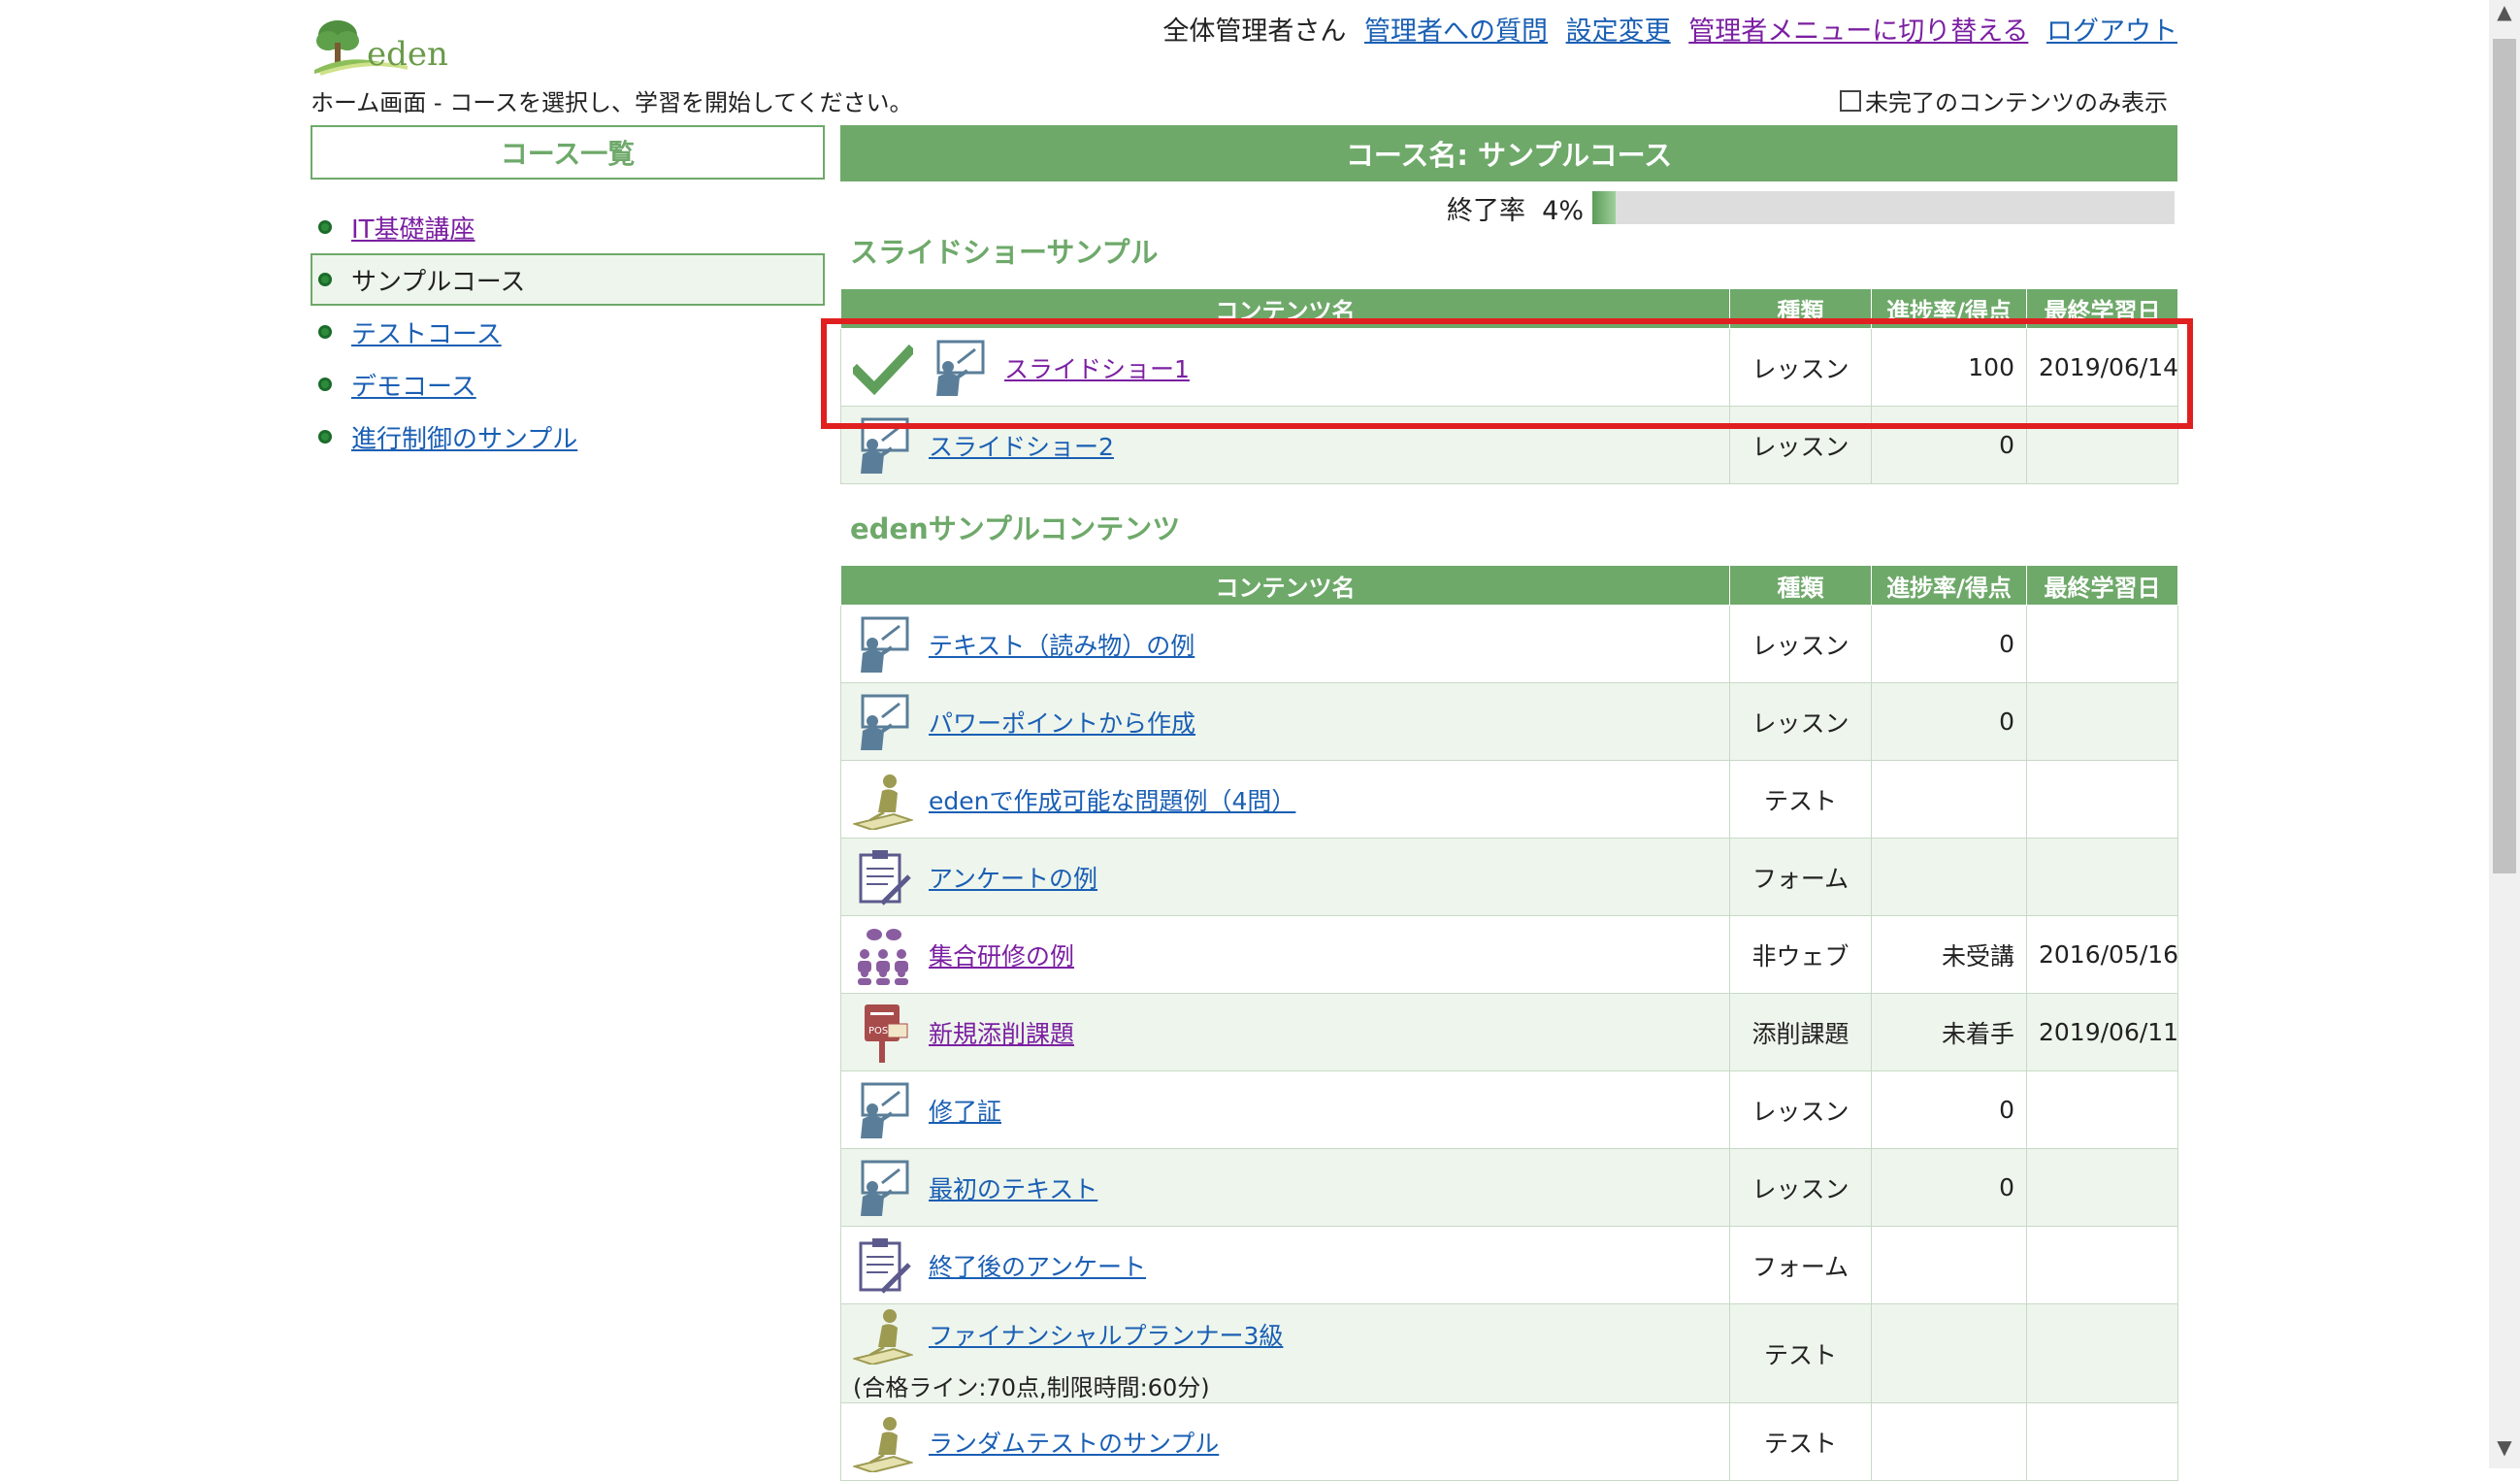  I want to click on content-link: スライドショー2, so click(1021, 446).